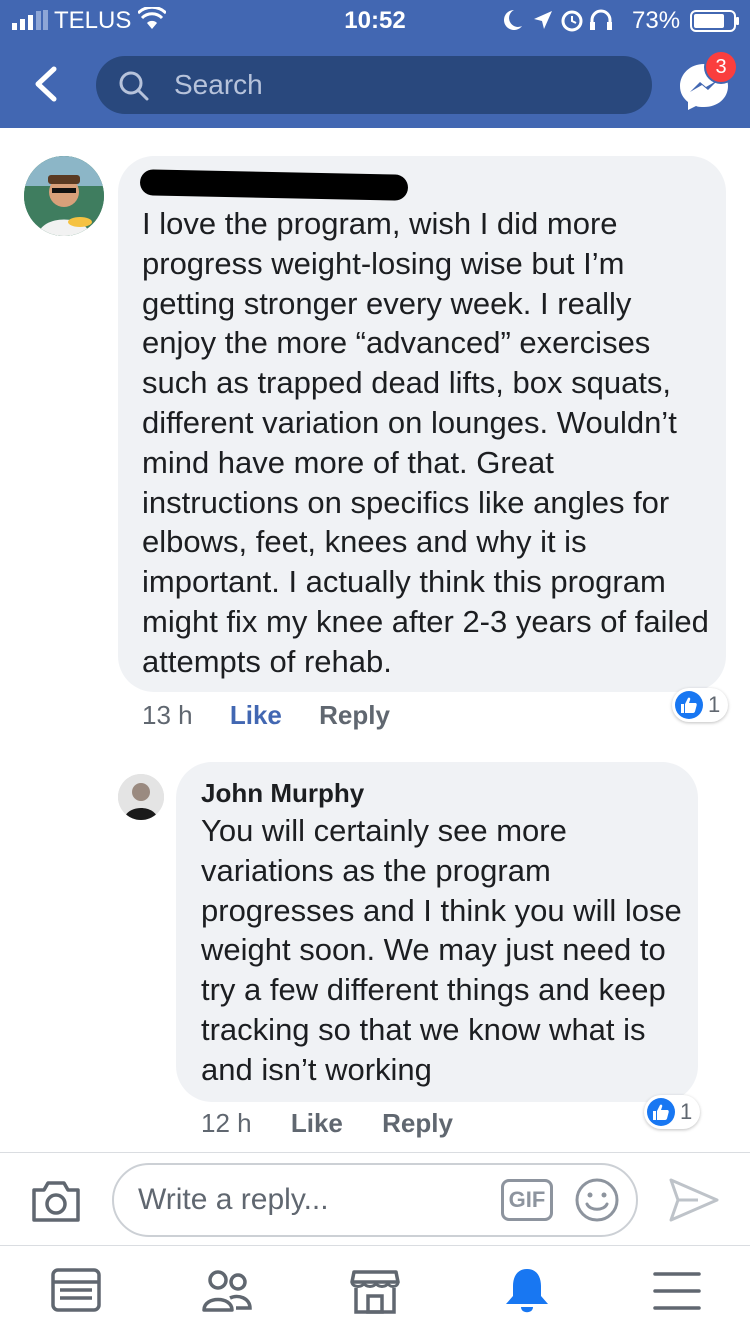  Describe the element at coordinates (274, 185) in the screenshot. I see `redaction-mark` at that location.